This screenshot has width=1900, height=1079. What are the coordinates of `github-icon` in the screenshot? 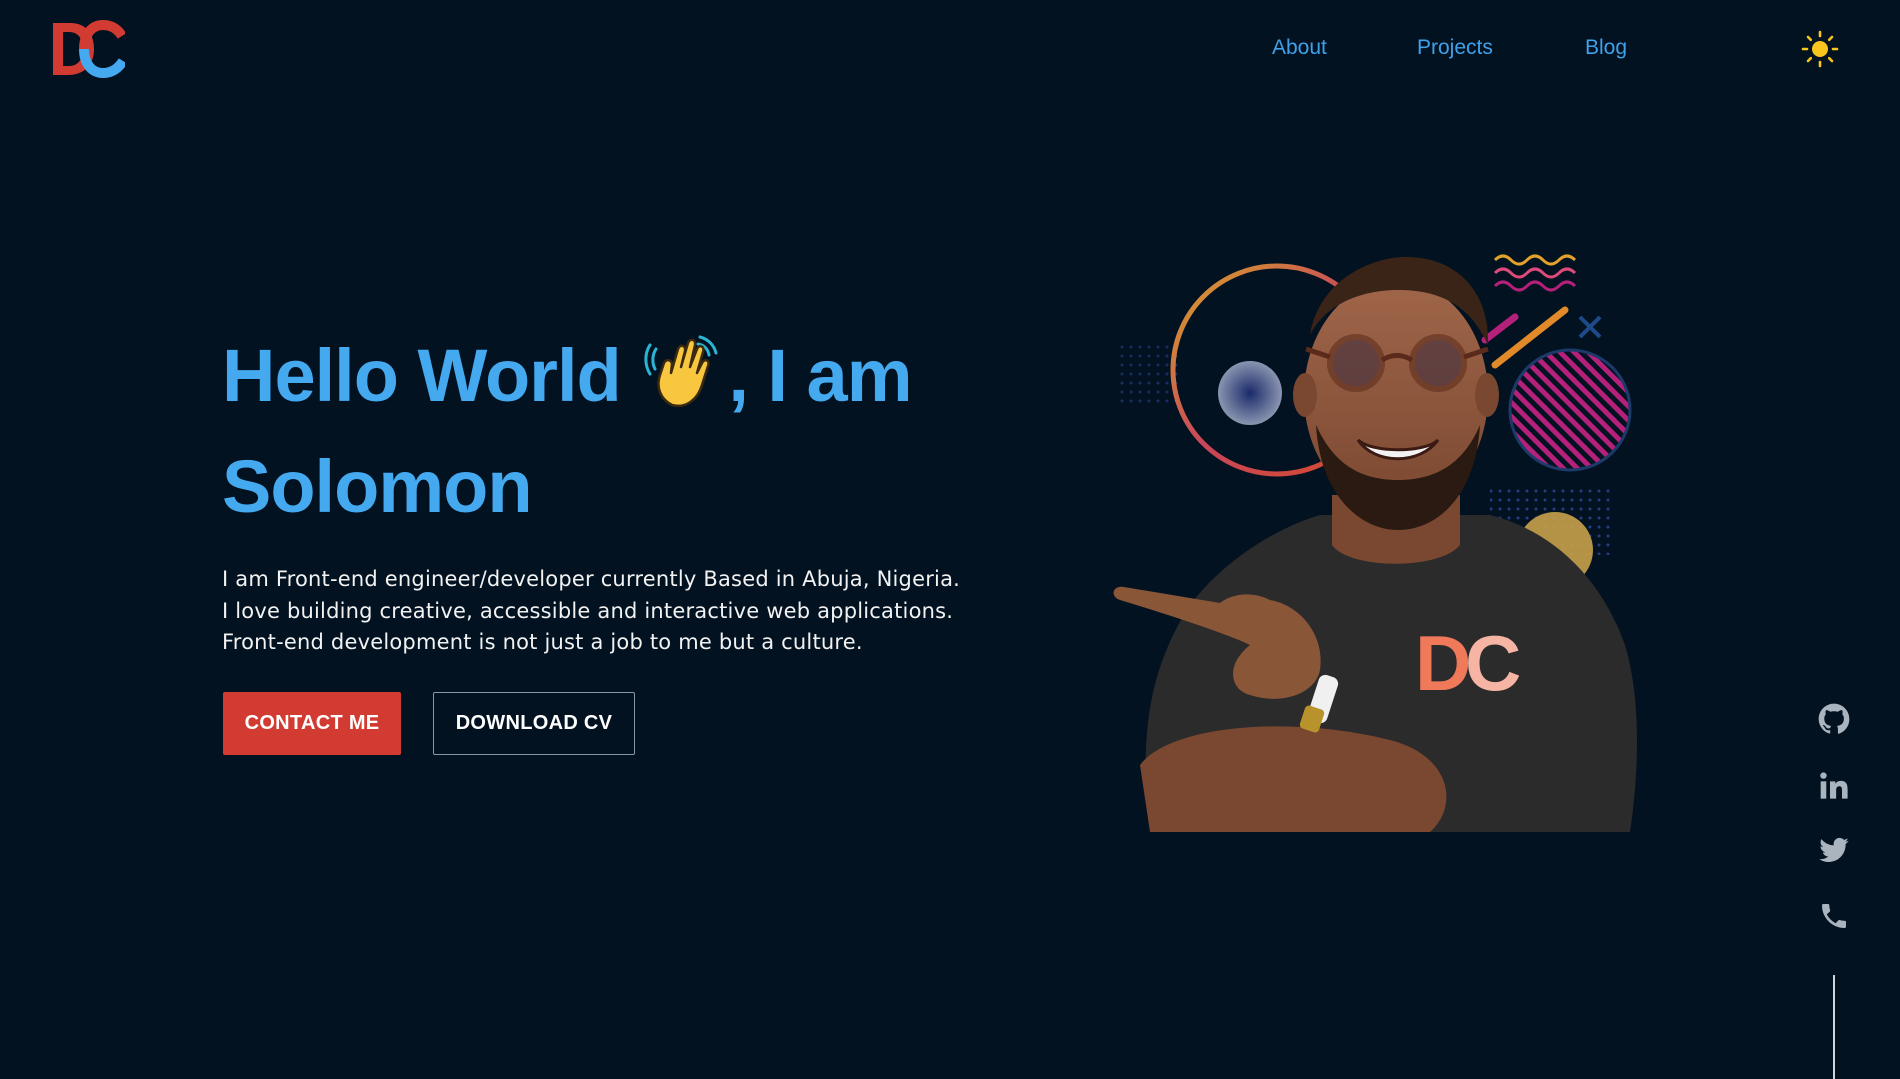 It's located at (1834, 718).